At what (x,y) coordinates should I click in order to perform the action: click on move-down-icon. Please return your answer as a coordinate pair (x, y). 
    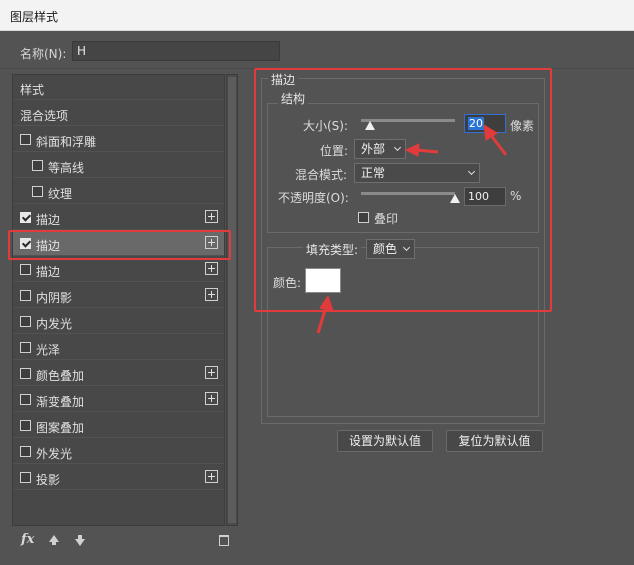
    Looking at the image, I should click on (80, 542).